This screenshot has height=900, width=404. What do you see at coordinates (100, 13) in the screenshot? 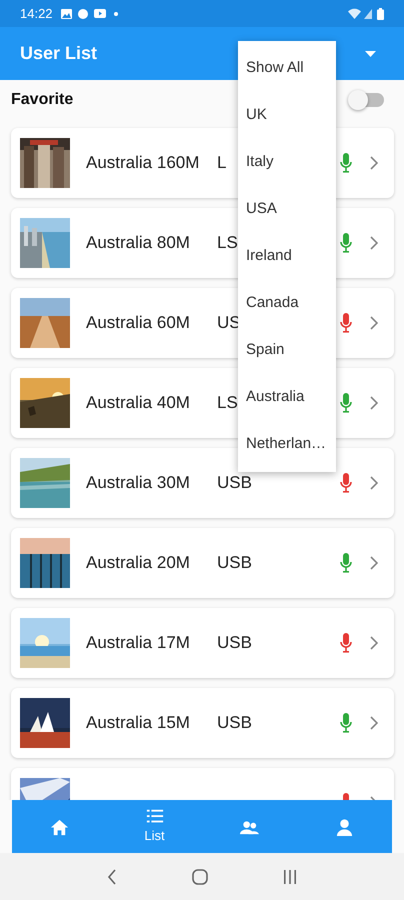
I see `video-icon` at bounding box center [100, 13].